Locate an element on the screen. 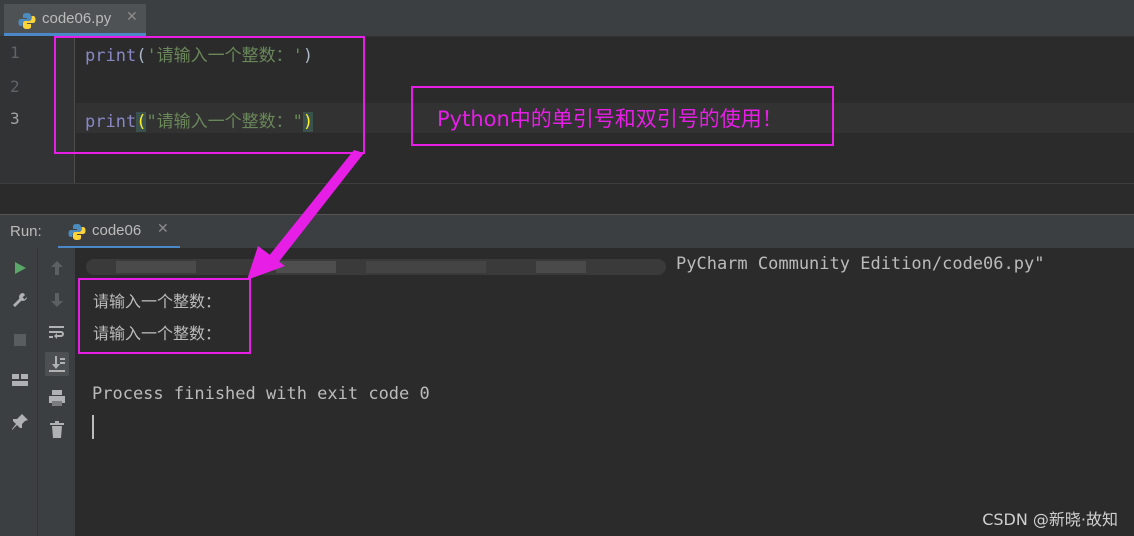 The height and width of the screenshot is (536, 1134). tab-filename: code06.py is located at coordinates (77, 18).